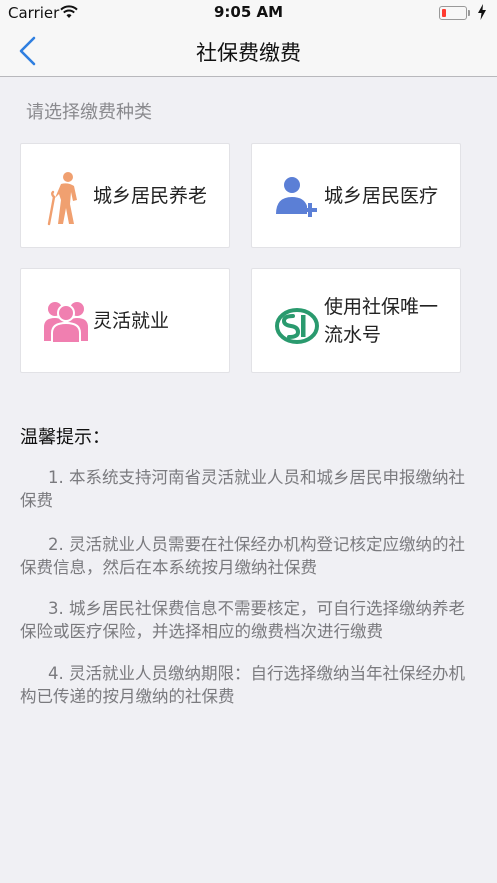 This screenshot has width=497, height=883. Describe the element at coordinates (242, 489) in the screenshot. I see `tip-item: 1. 本系统支持河南省灵活就业人员和城乡居民申报缴纳社保费` at that location.